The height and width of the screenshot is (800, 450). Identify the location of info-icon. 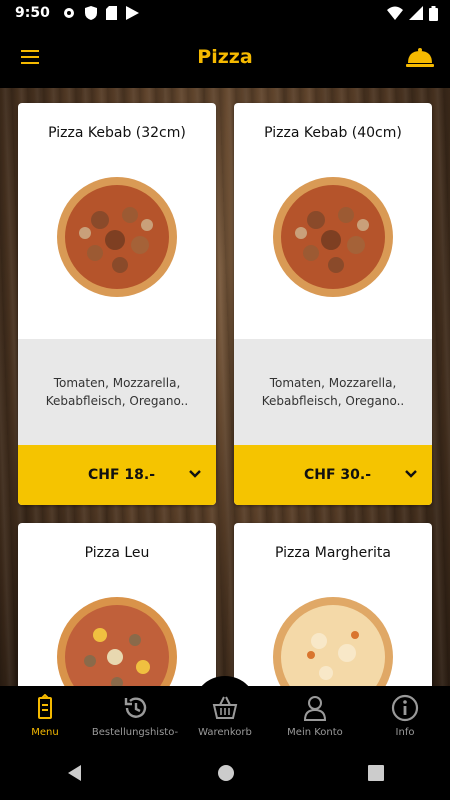
(405, 708).